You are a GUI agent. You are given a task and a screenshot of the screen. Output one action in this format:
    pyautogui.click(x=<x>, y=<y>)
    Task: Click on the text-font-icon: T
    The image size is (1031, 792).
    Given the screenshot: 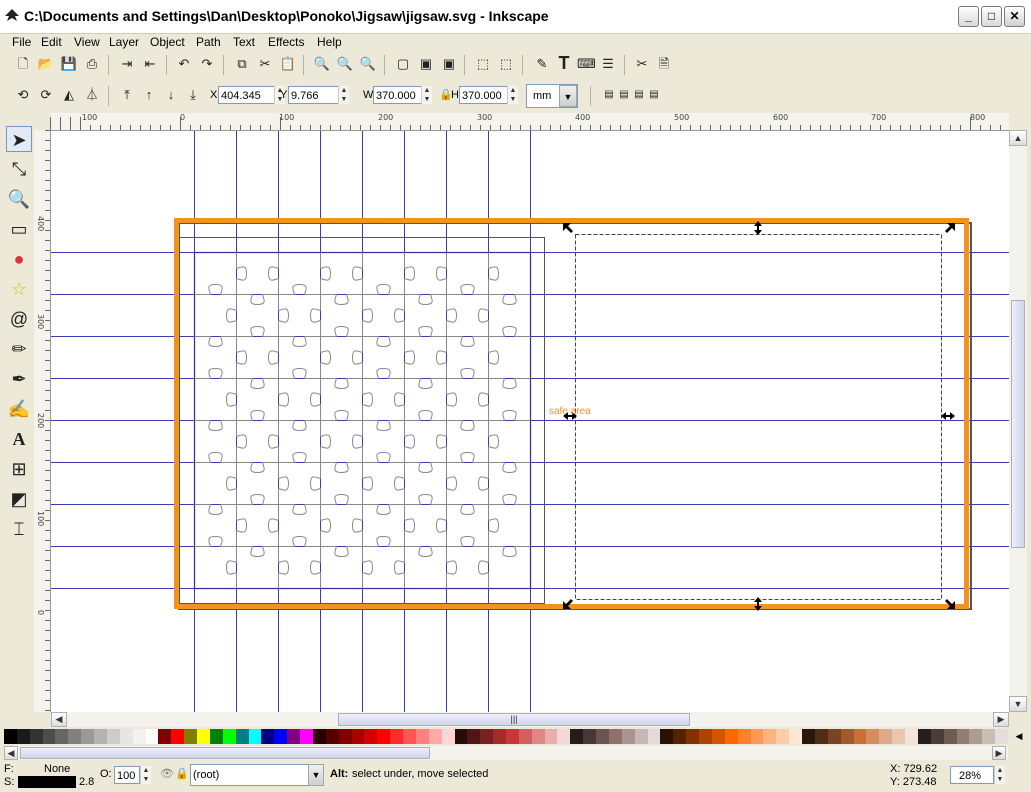 What is the action you would take?
    pyautogui.click(x=564, y=63)
    